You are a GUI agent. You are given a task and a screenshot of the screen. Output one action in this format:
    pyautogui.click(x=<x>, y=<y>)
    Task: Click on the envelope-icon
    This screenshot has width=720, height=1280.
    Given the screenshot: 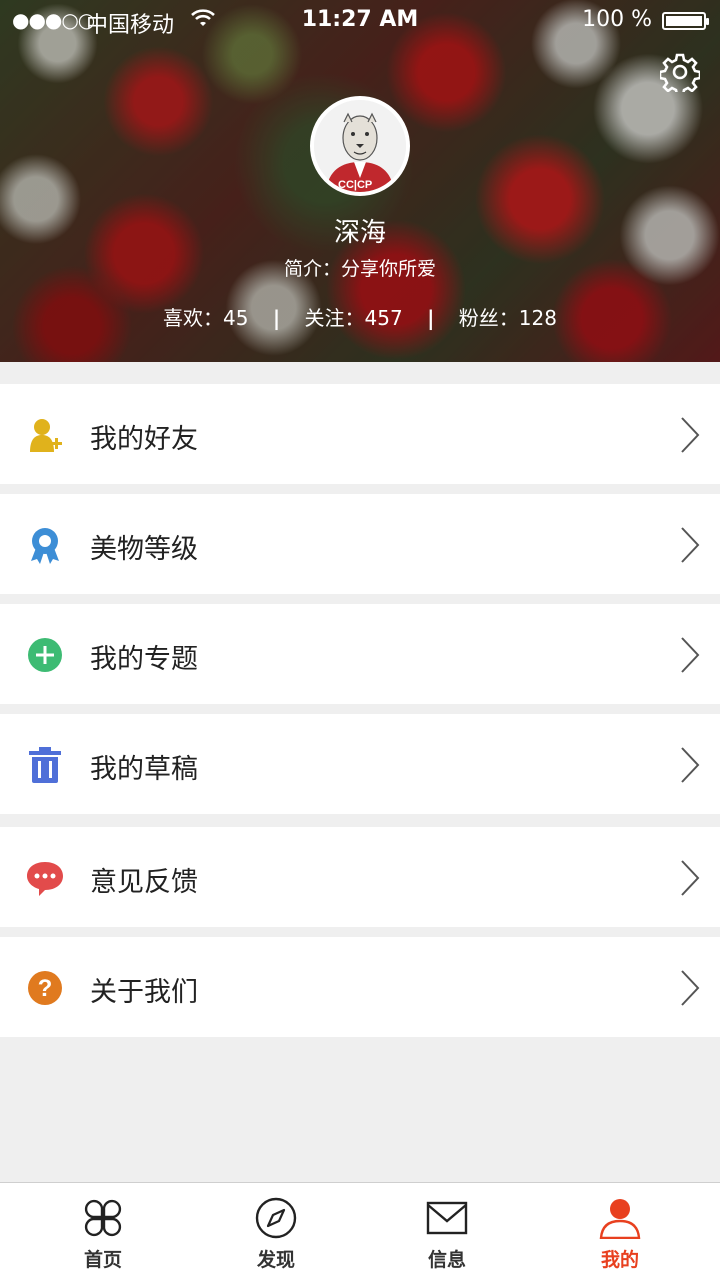 What is the action you would take?
    pyautogui.click(x=447, y=1218)
    